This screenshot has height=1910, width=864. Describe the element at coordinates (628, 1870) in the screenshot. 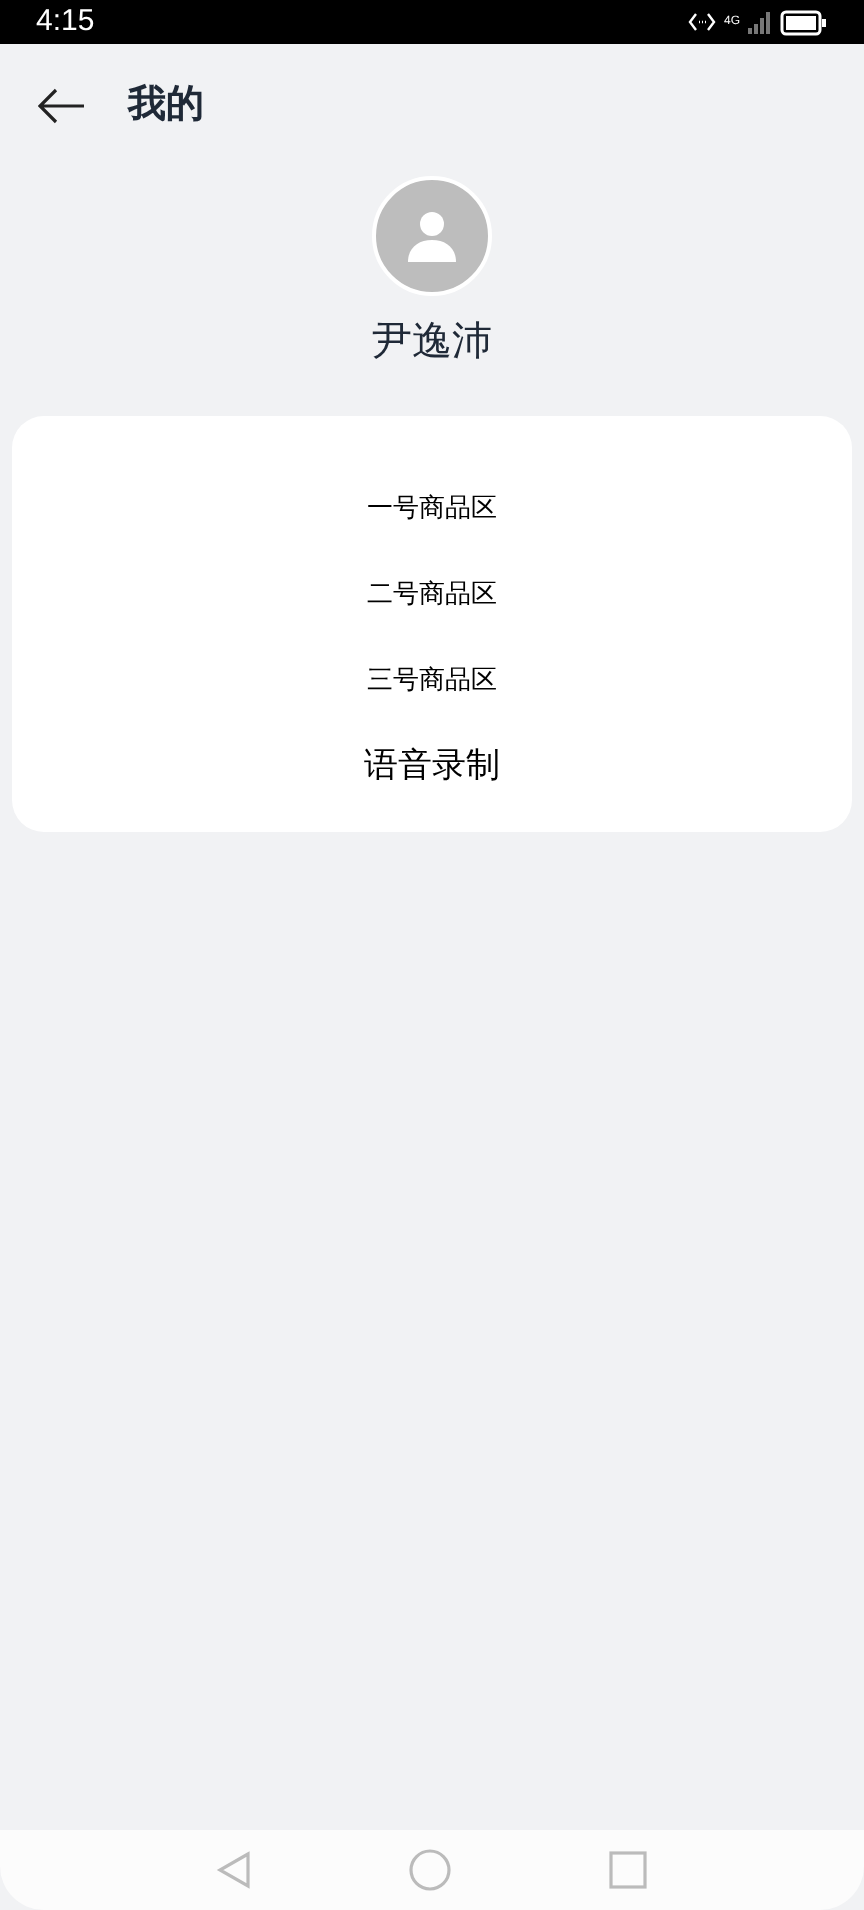

I see `recents-square-icon` at that location.